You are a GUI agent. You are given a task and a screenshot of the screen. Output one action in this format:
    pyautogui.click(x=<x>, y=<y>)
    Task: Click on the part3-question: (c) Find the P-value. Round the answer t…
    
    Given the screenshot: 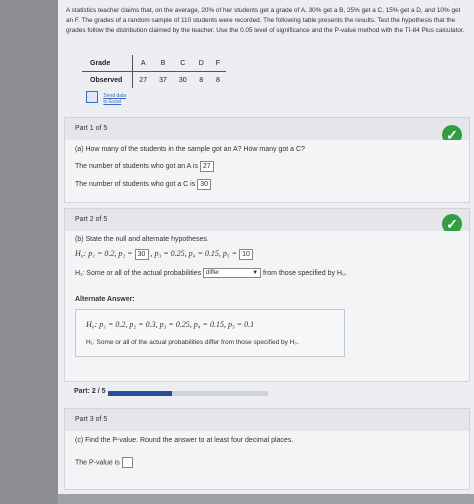 What is the action you would take?
    pyautogui.click(x=184, y=440)
    